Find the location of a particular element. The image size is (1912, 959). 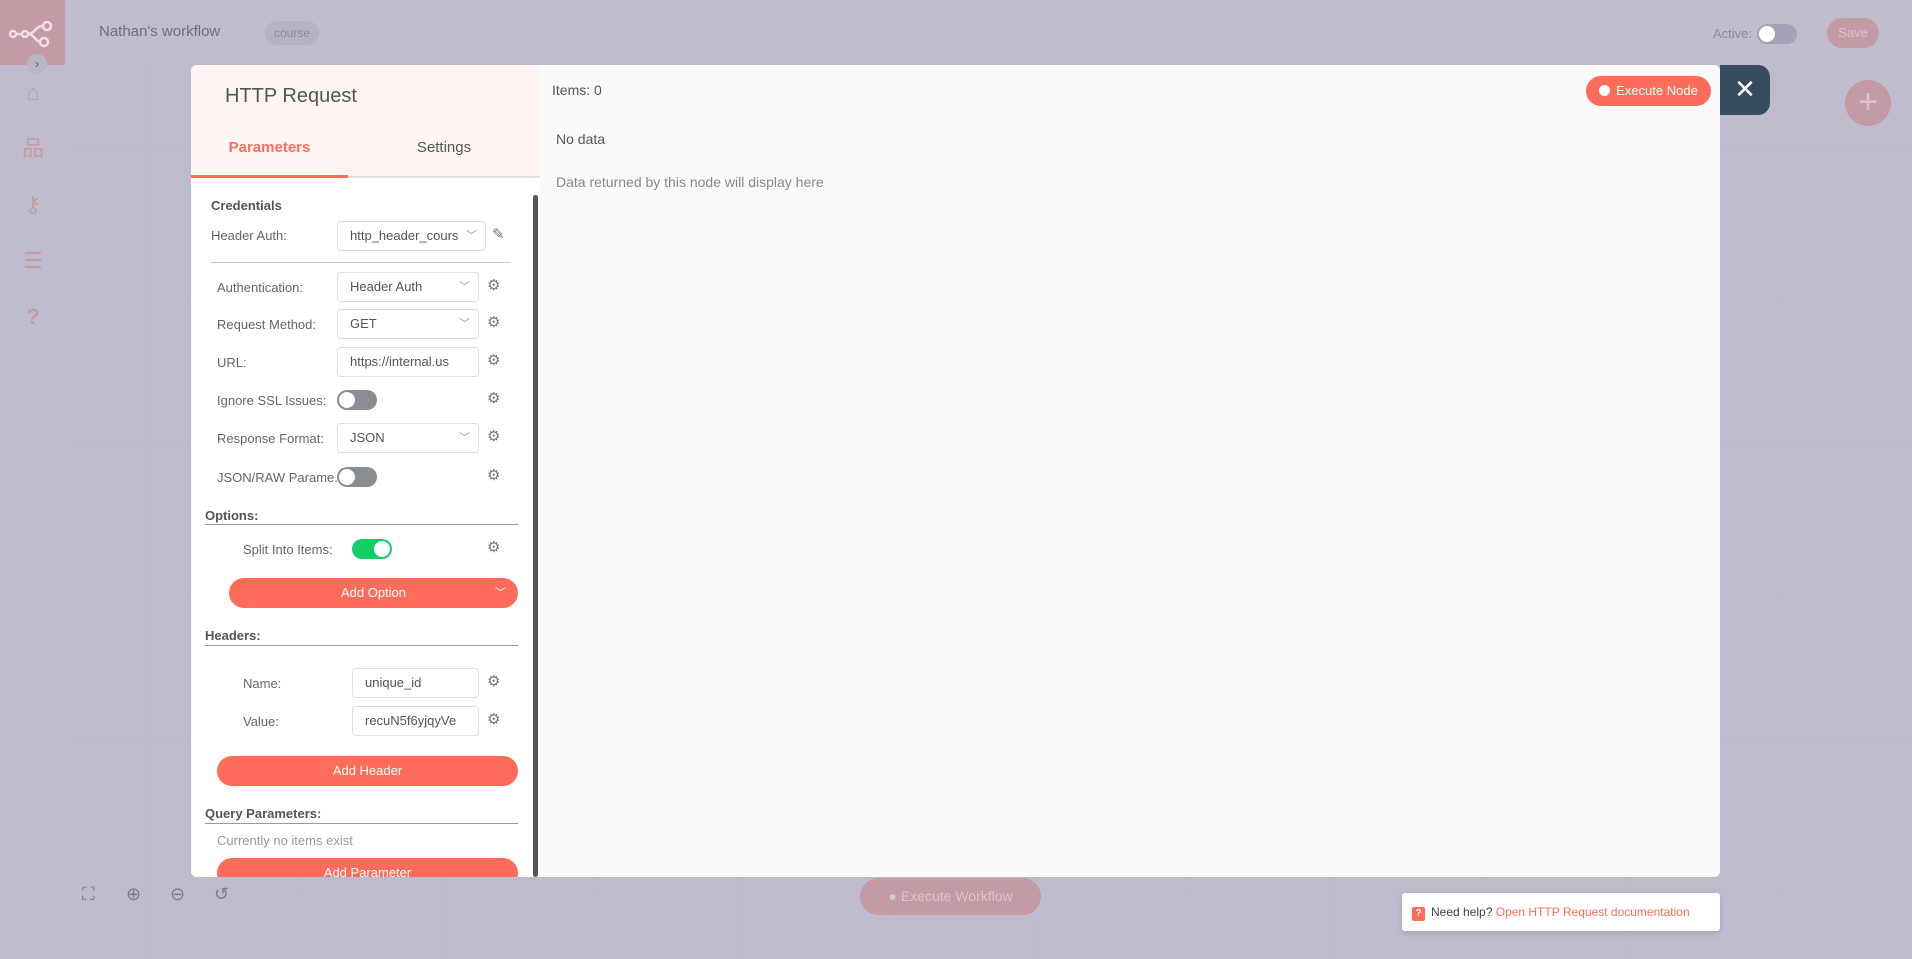

response-format-label: Response Format: is located at coordinates (270, 438).